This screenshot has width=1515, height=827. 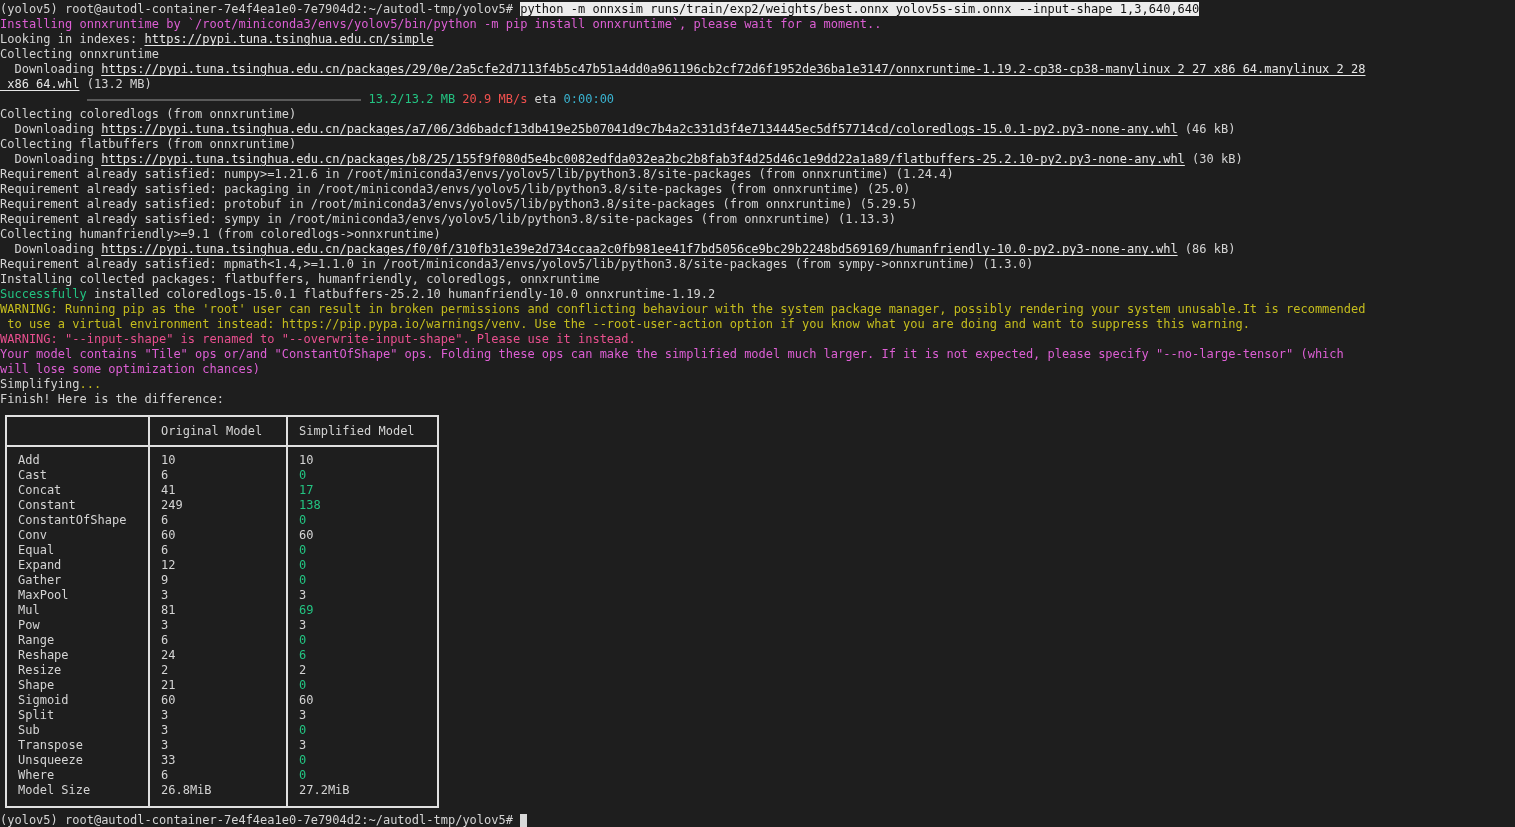 I want to click on warning-text: WARNING: Running pip as the 'root' user can result in broken permissions and conflicting behaviour with the system package manager, possibly rendering your system unusable.It is recommended, so click(x=683, y=309).